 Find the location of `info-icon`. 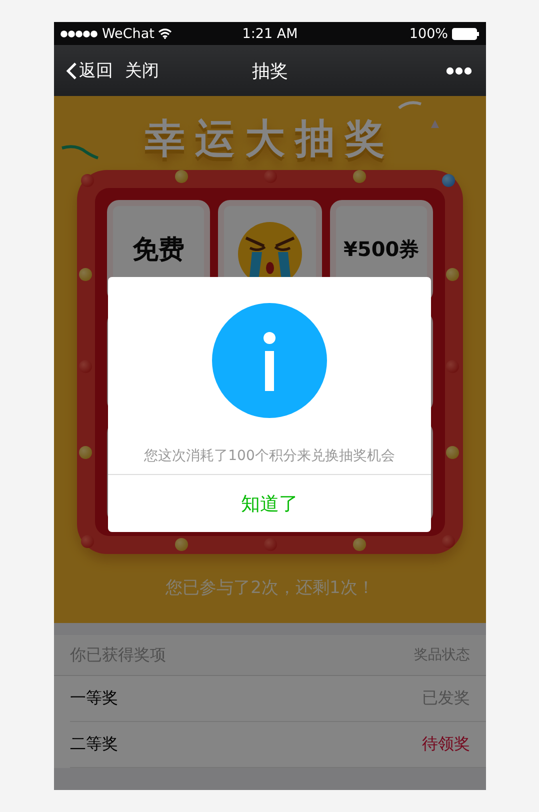

info-icon is located at coordinates (269, 360).